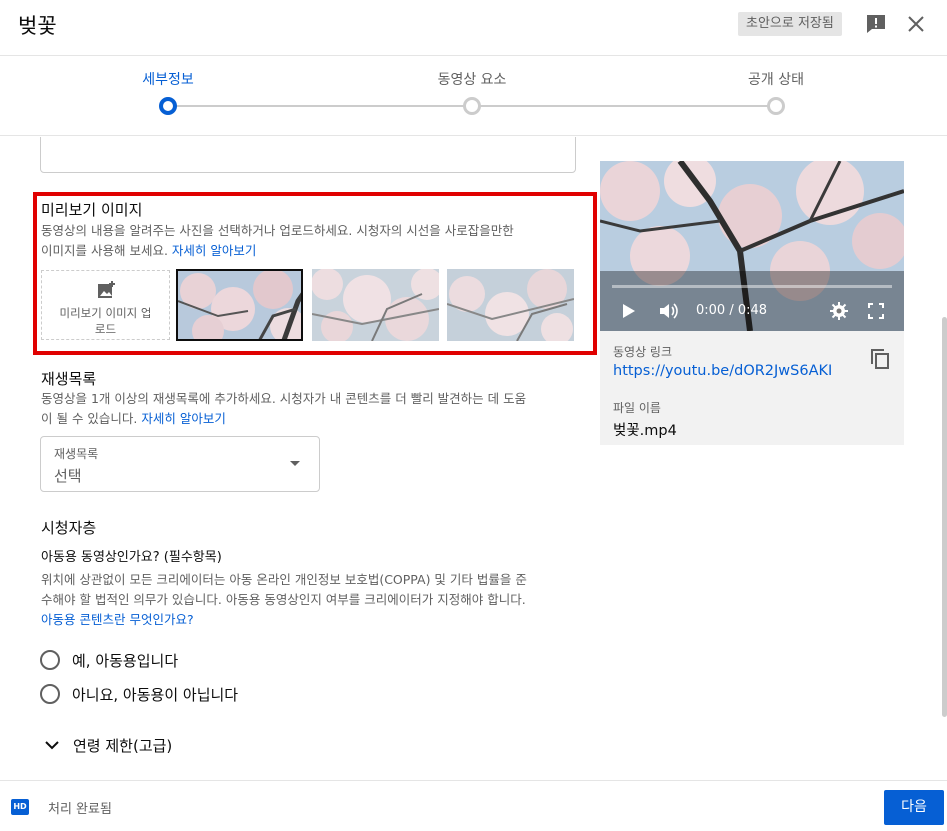  I want to click on scrollbar-thumb, so click(944, 517).